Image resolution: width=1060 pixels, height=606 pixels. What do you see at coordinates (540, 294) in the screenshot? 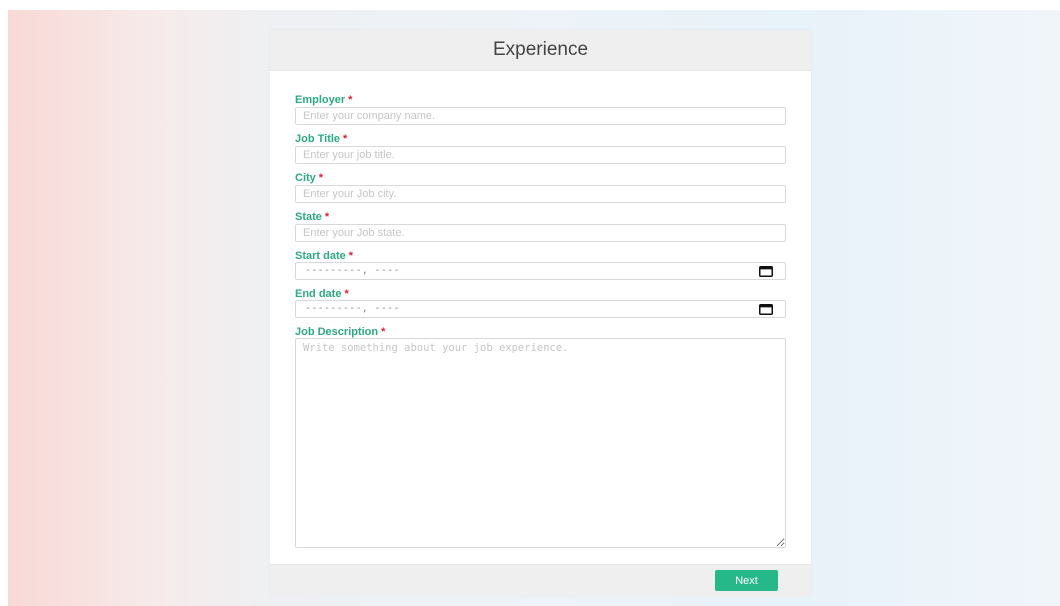
I see `end-date-label: End date *` at bounding box center [540, 294].